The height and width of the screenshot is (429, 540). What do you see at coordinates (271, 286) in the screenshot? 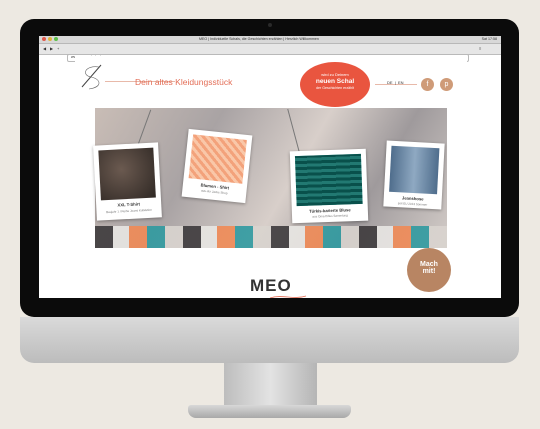
I see `brand-logo: MEO` at bounding box center [271, 286].